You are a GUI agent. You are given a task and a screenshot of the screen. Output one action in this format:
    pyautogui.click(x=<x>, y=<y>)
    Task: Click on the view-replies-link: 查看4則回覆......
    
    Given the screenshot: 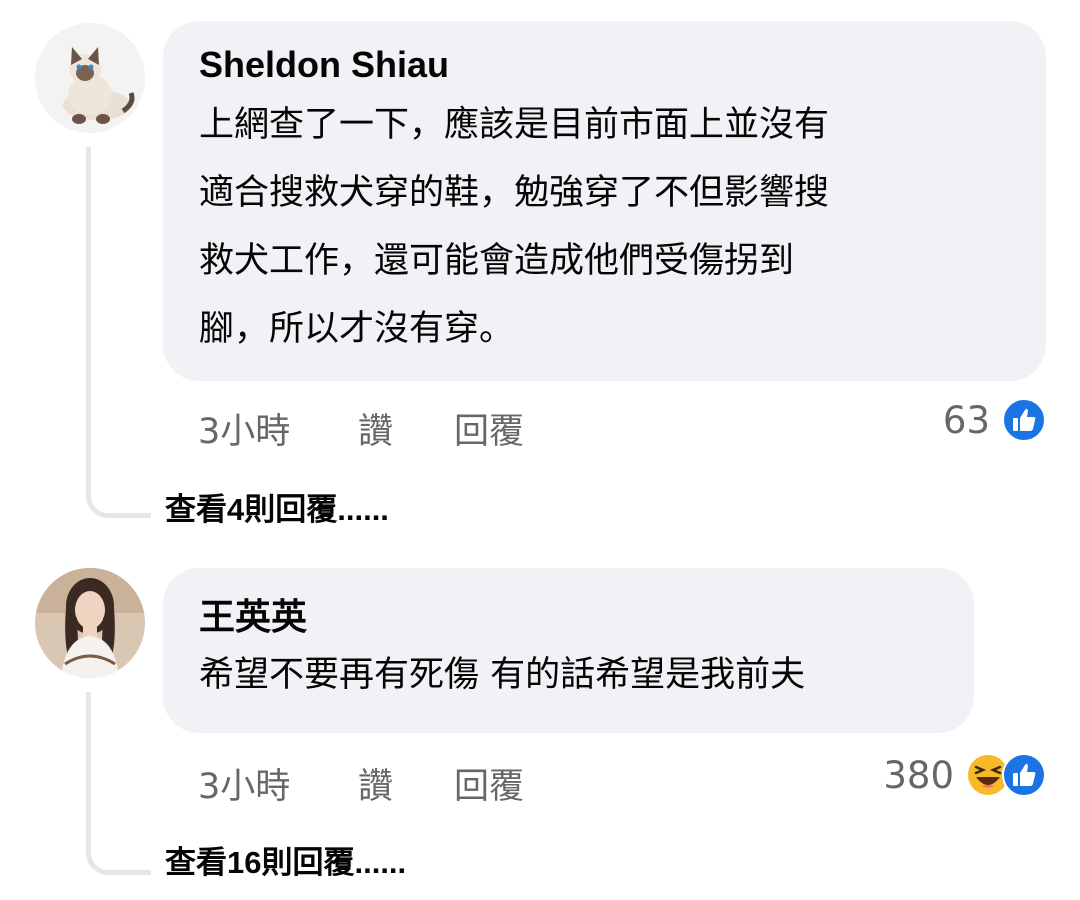 What is the action you would take?
    pyautogui.click(x=277, y=510)
    